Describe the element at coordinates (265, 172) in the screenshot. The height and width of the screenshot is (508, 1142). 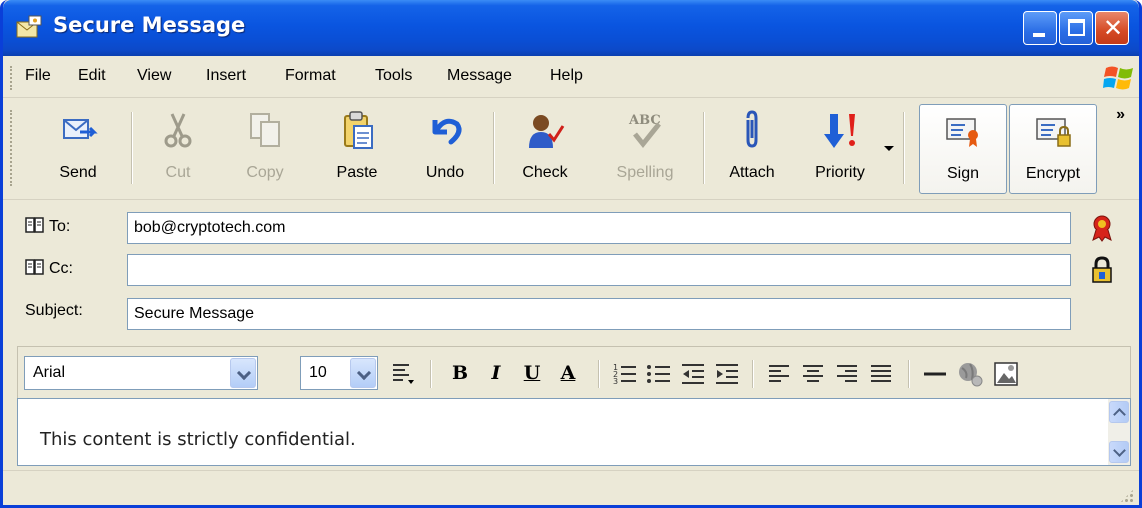
I see `copy-label: Copy` at that location.